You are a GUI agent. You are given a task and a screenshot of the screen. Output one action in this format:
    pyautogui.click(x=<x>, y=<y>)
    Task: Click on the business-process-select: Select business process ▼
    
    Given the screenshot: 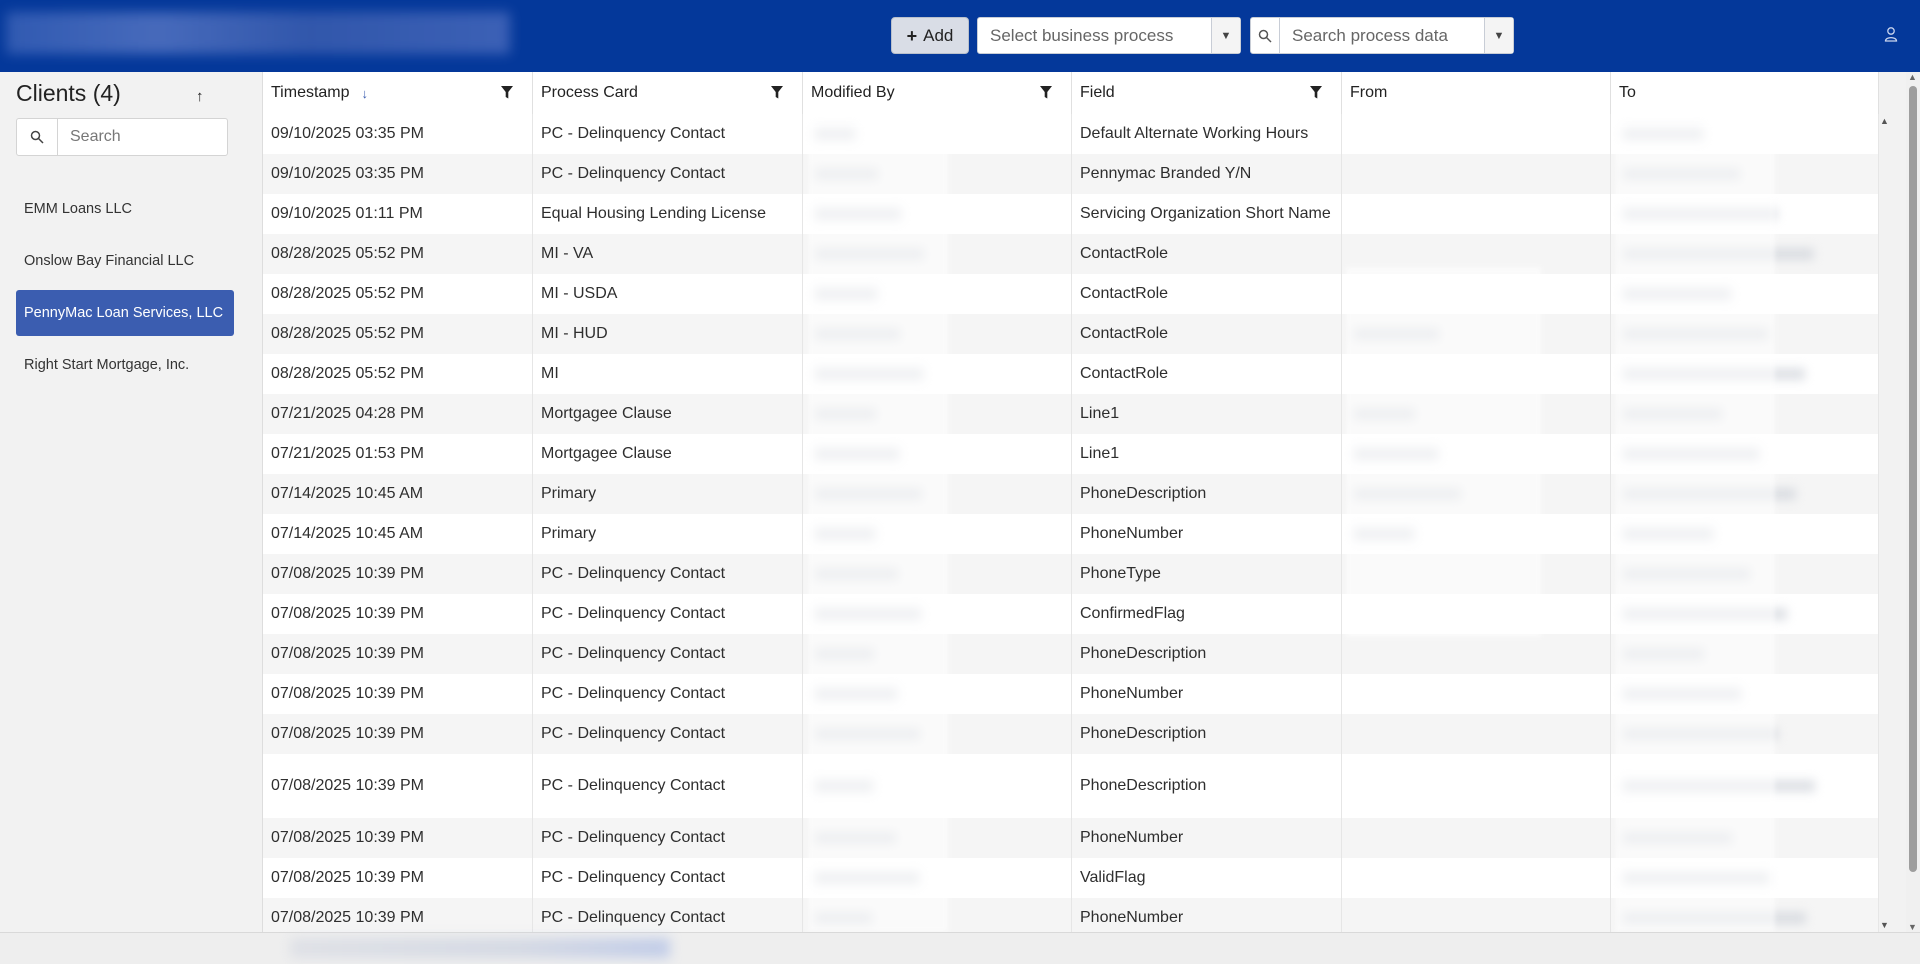 What is the action you would take?
    pyautogui.click(x=1109, y=35)
    